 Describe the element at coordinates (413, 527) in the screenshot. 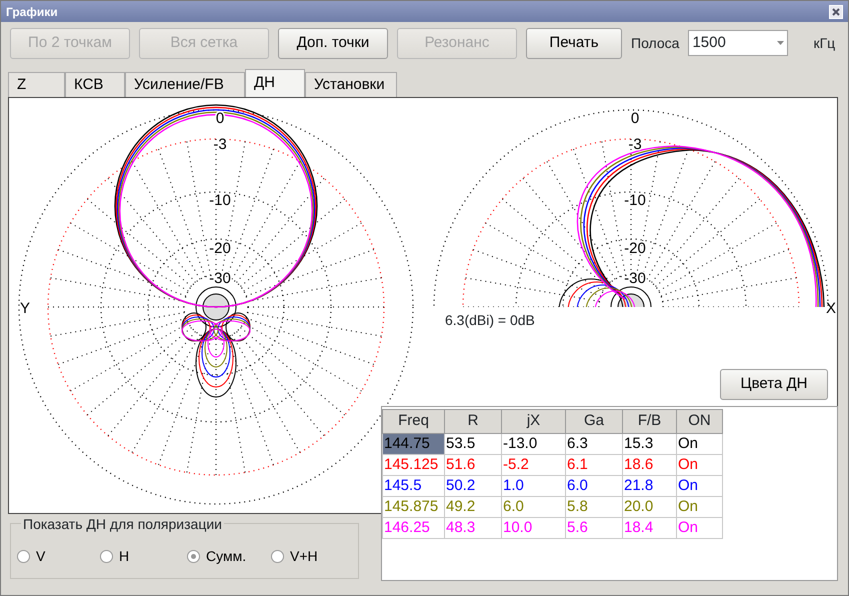

I see `table-cell: 146.25` at that location.